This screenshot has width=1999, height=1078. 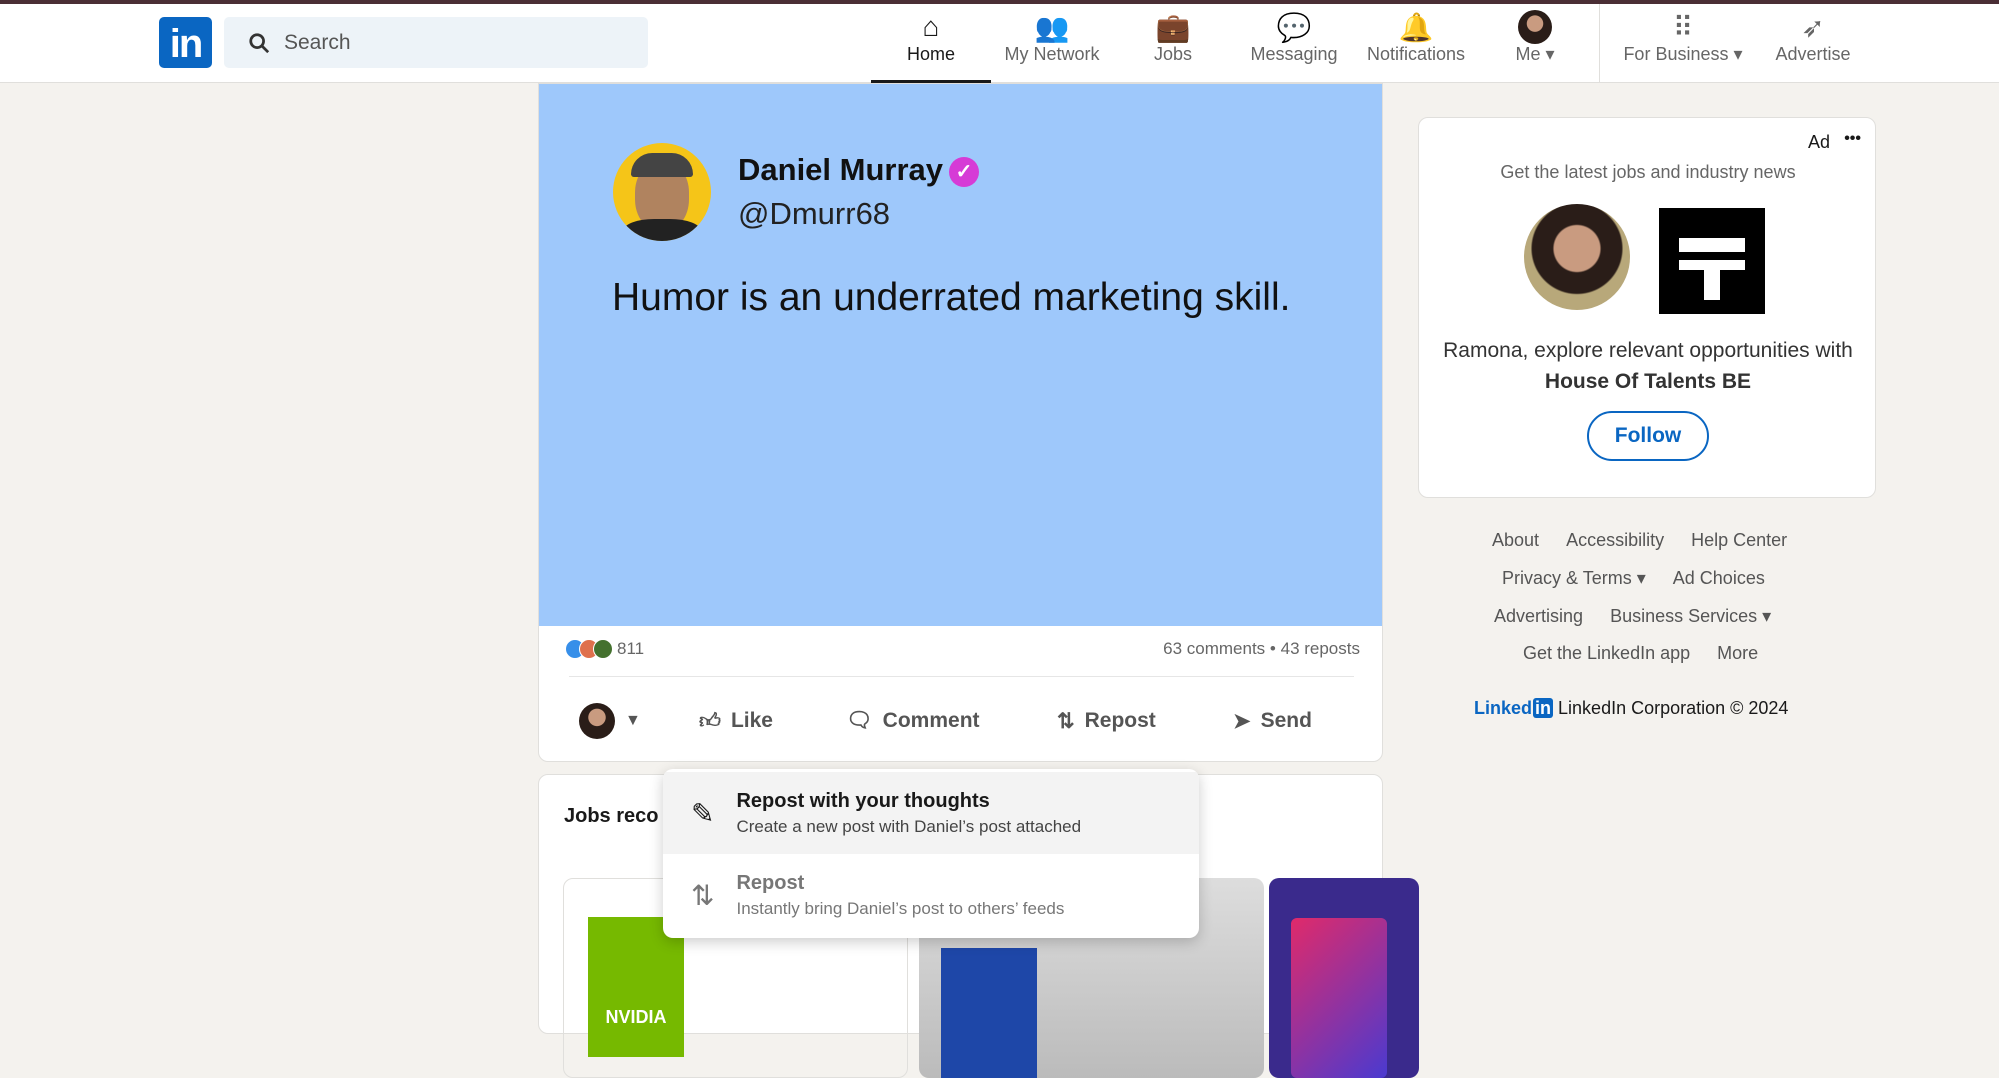 I want to click on nav-label: Messaging, so click(x=1294, y=54).